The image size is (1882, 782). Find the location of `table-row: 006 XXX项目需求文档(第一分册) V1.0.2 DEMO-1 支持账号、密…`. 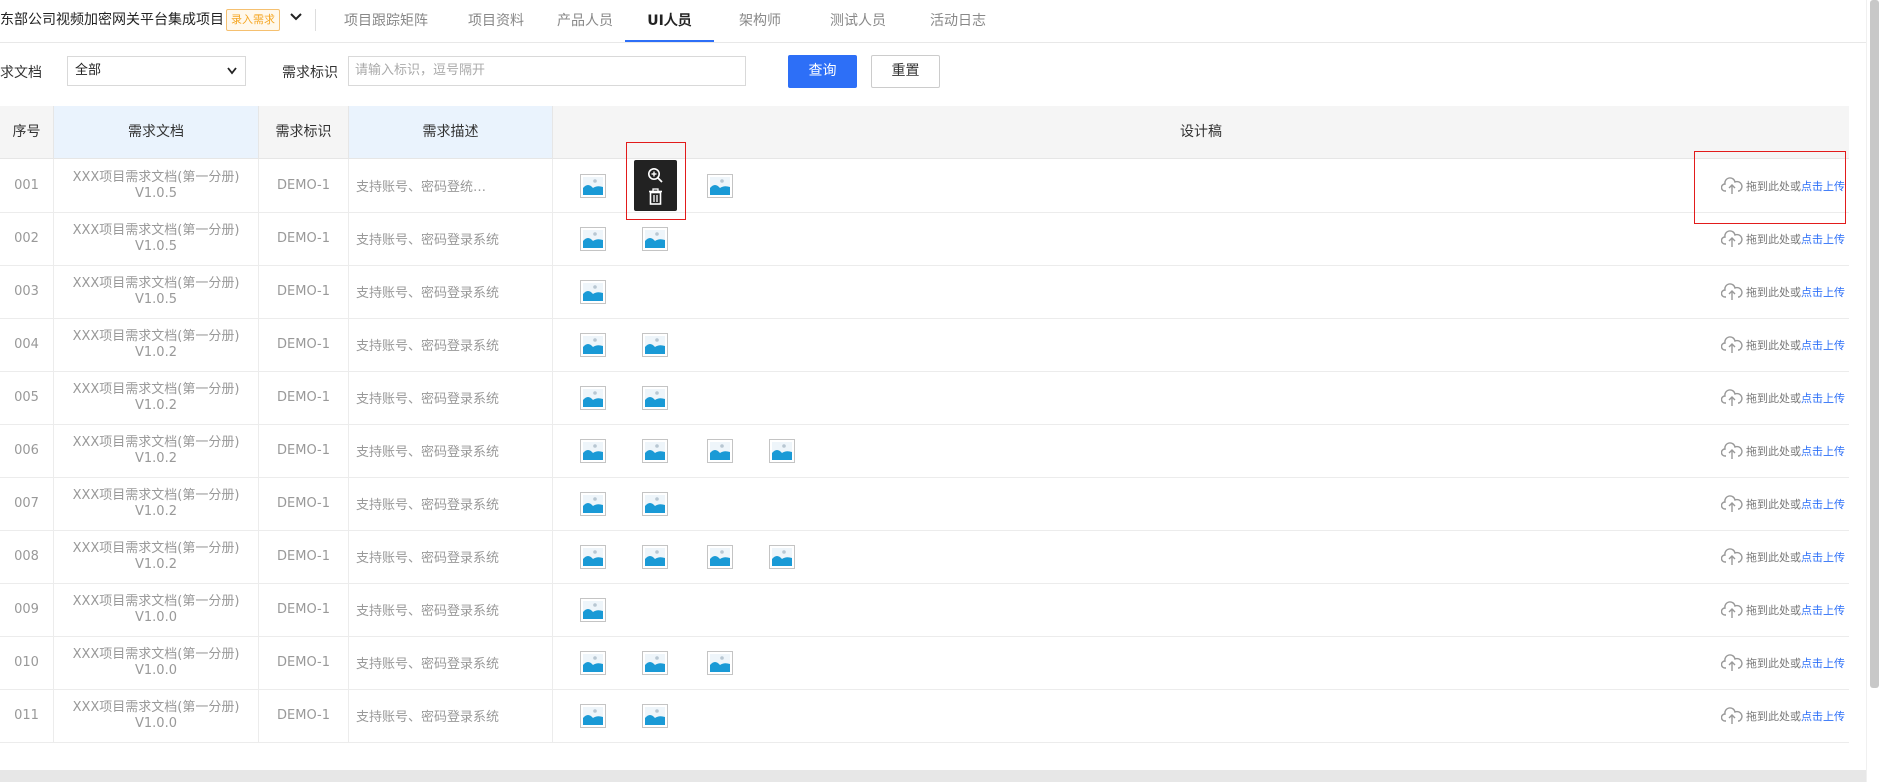

table-row: 006 XXX项目需求文档(第一分册) V1.0.2 DEMO-1 支持账号、密… is located at coordinates (924, 451).